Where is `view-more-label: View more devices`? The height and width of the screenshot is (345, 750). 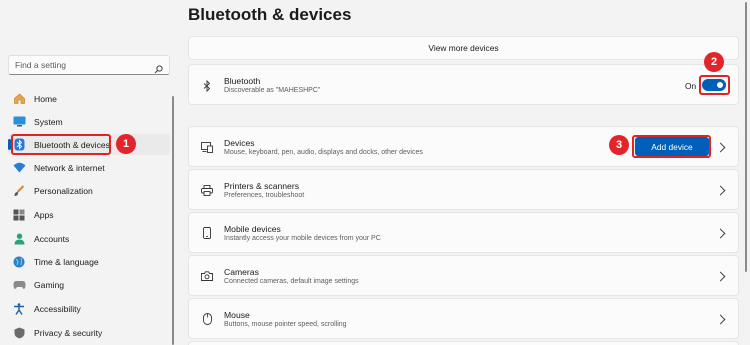
view-more-label: View more devices is located at coordinates (463, 48).